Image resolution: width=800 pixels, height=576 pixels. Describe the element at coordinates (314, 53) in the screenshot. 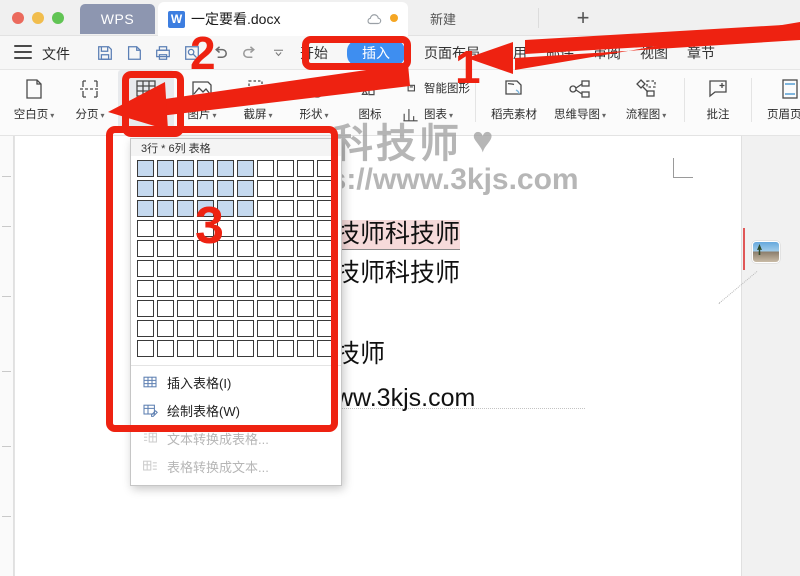

I see `tab-start: 开始` at that location.